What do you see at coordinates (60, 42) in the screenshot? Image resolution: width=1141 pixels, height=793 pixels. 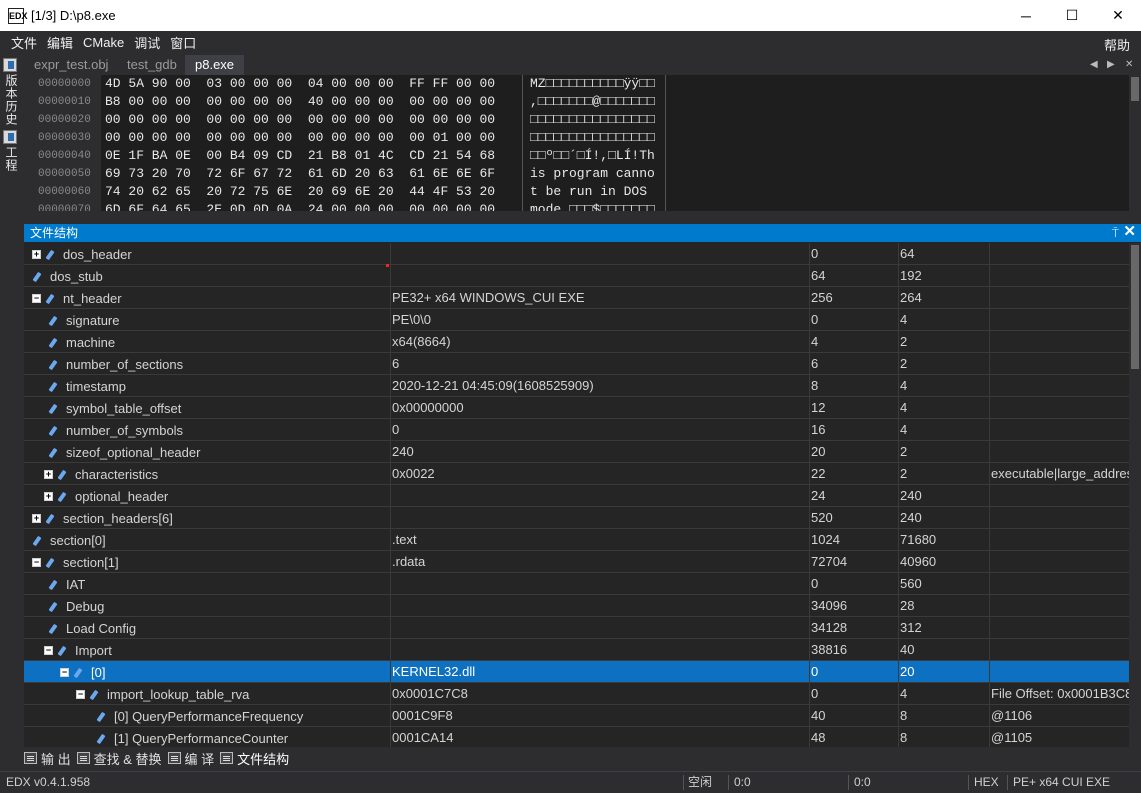 I see `menu-edit: 编辑` at bounding box center [60, 42].